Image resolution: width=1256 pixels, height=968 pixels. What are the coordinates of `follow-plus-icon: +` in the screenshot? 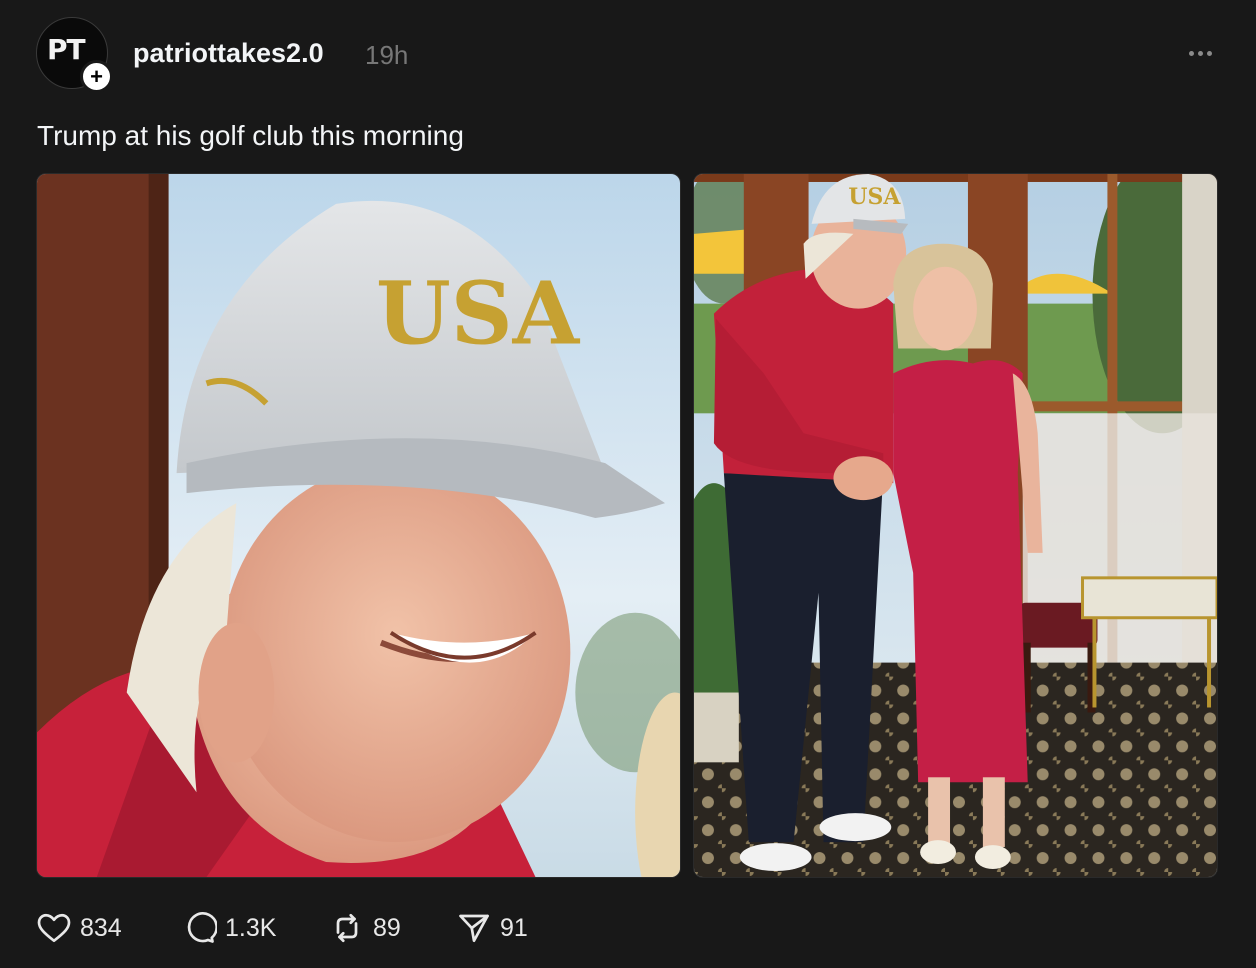 It's located at (96, 76).